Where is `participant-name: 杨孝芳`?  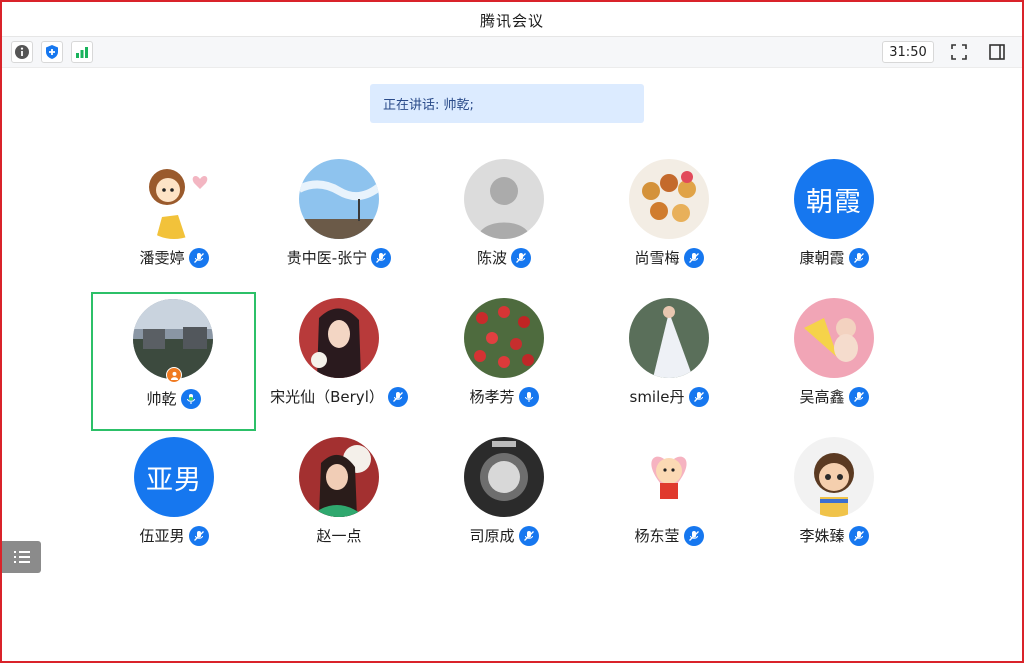
participant-name: 杨孝芳 is located at coordinates (492, 397).